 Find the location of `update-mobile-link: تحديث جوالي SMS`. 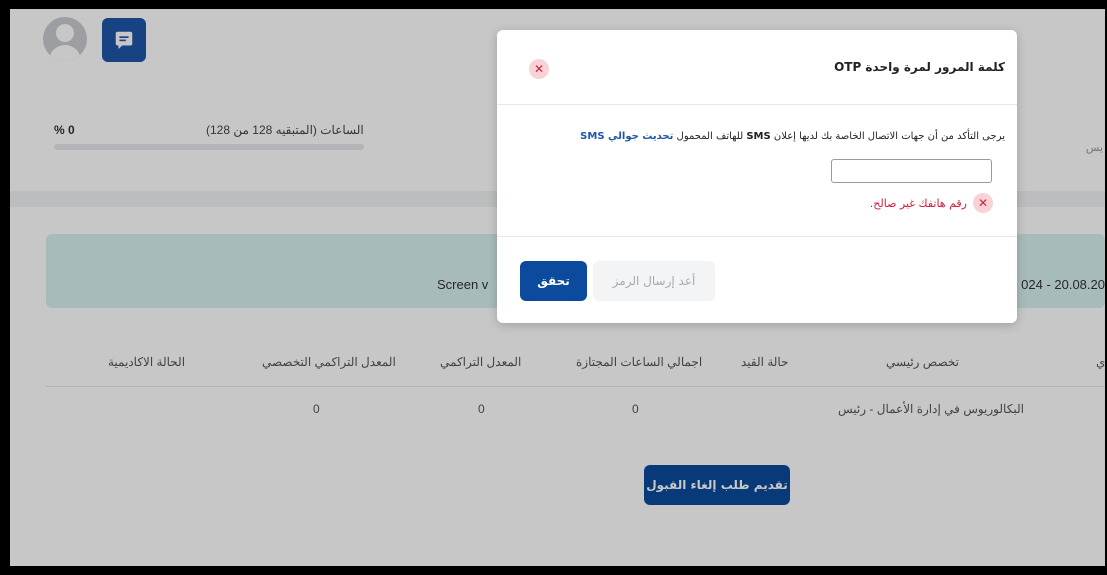

update-mobile-link: تحديث جوالي SMS is located at coordinates (626, 136).